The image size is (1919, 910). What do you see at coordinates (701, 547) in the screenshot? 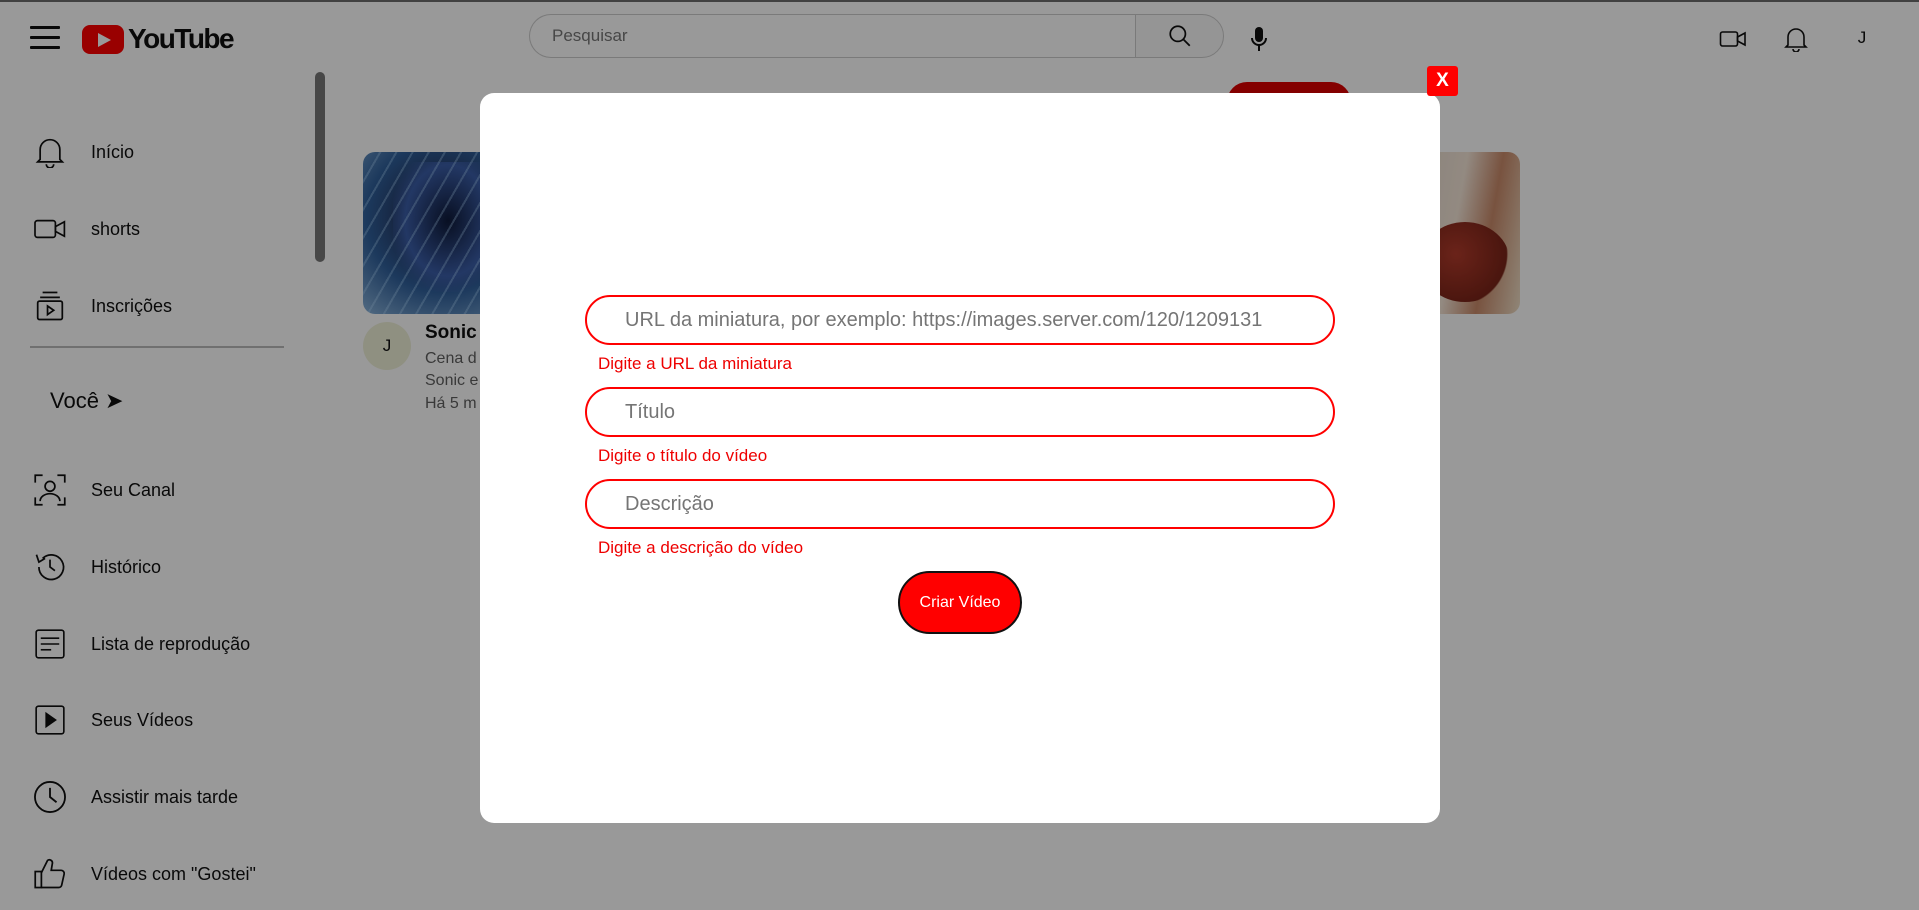
I see `description-error: Digite a descrição do vídeo` at bounding box center [701, 547].